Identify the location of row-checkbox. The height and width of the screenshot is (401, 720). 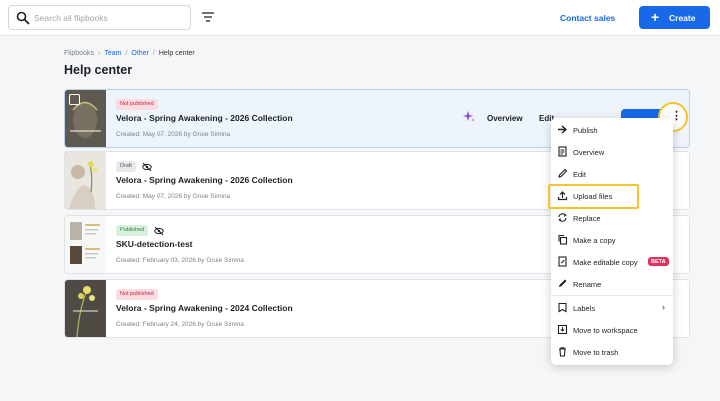
(74, 99).